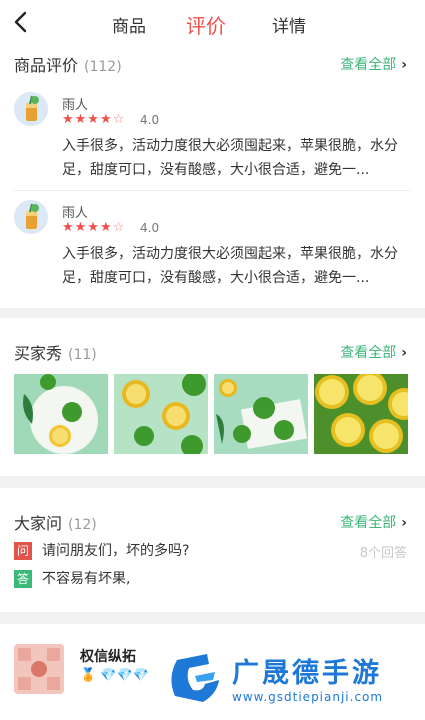 This screenshot has width=425, height=720. I want to click on shop-name: 权信纵拓, so click(108, 656).